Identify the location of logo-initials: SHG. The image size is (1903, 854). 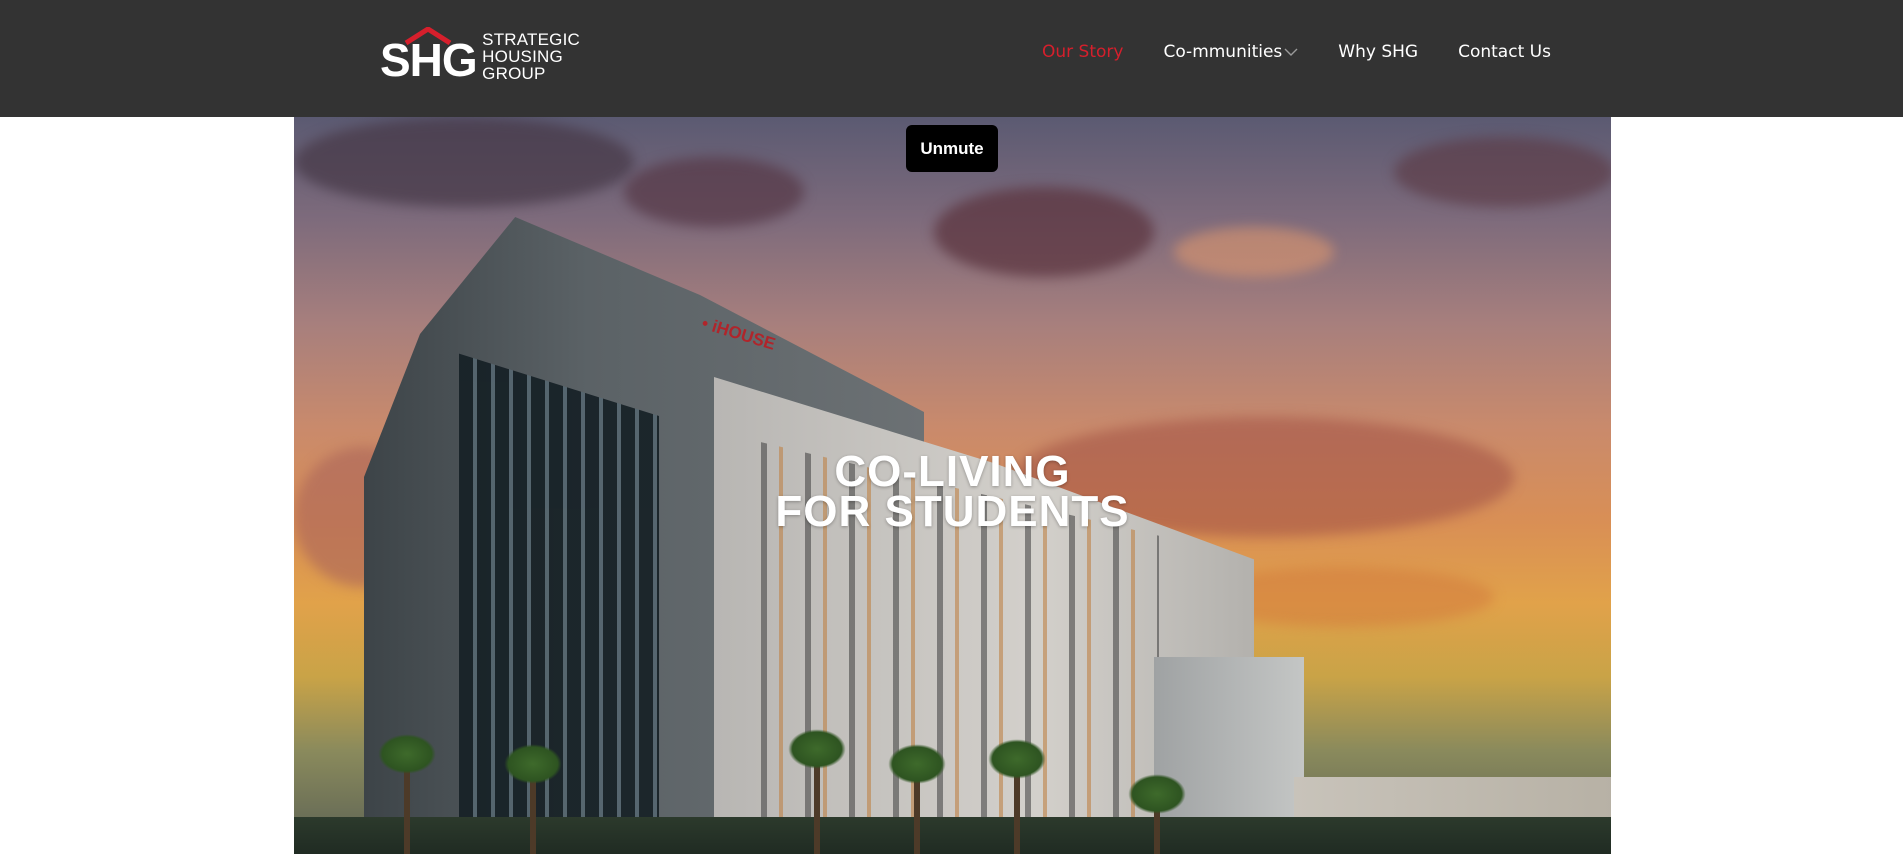
(429, 60).